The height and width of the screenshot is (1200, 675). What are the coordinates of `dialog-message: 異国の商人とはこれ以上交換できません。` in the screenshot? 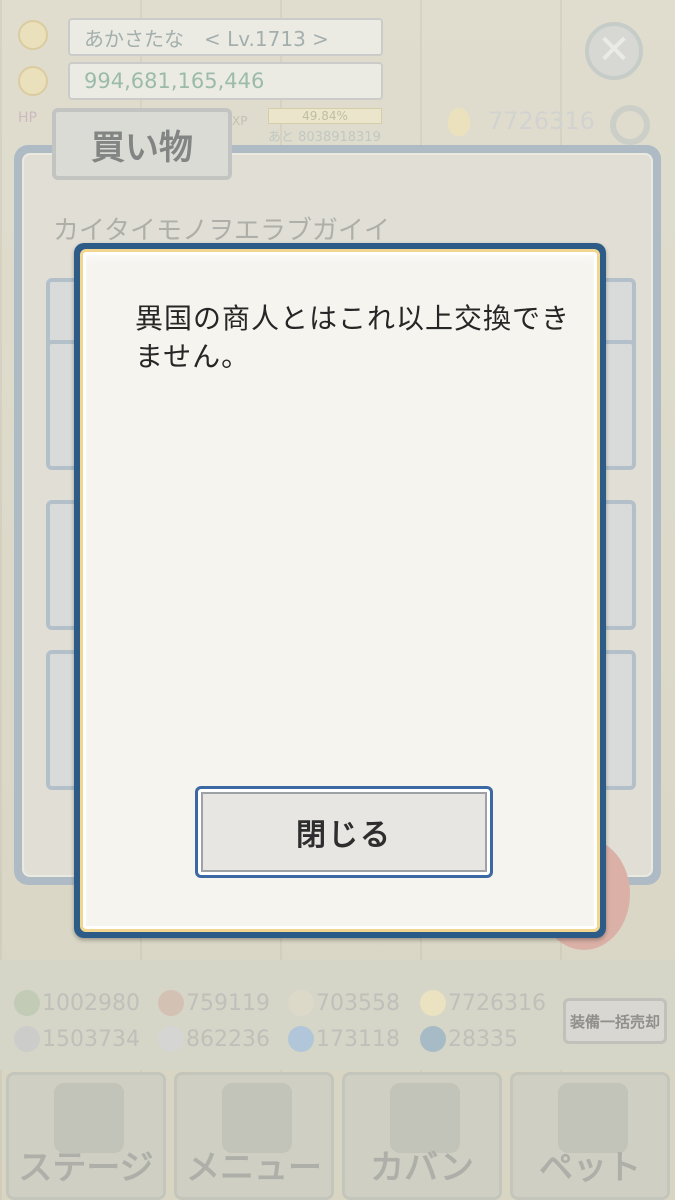 It's located at (353, 337).